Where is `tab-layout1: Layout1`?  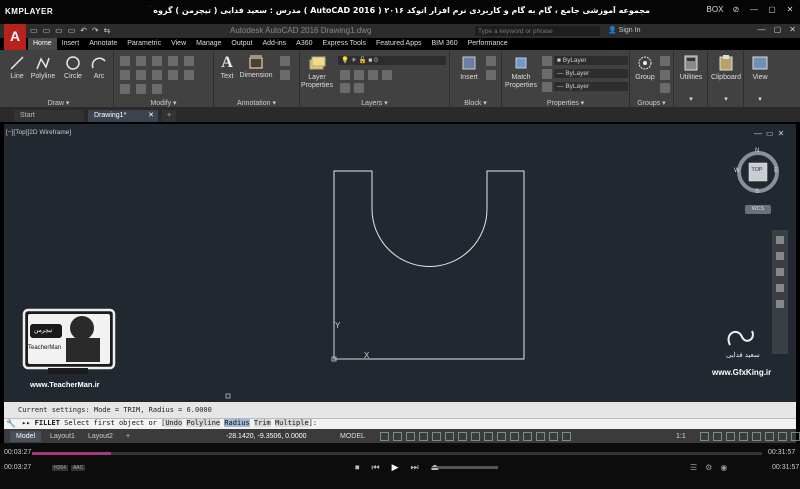 tab-layout1: Layout1 is located at coordinates (62, 436).